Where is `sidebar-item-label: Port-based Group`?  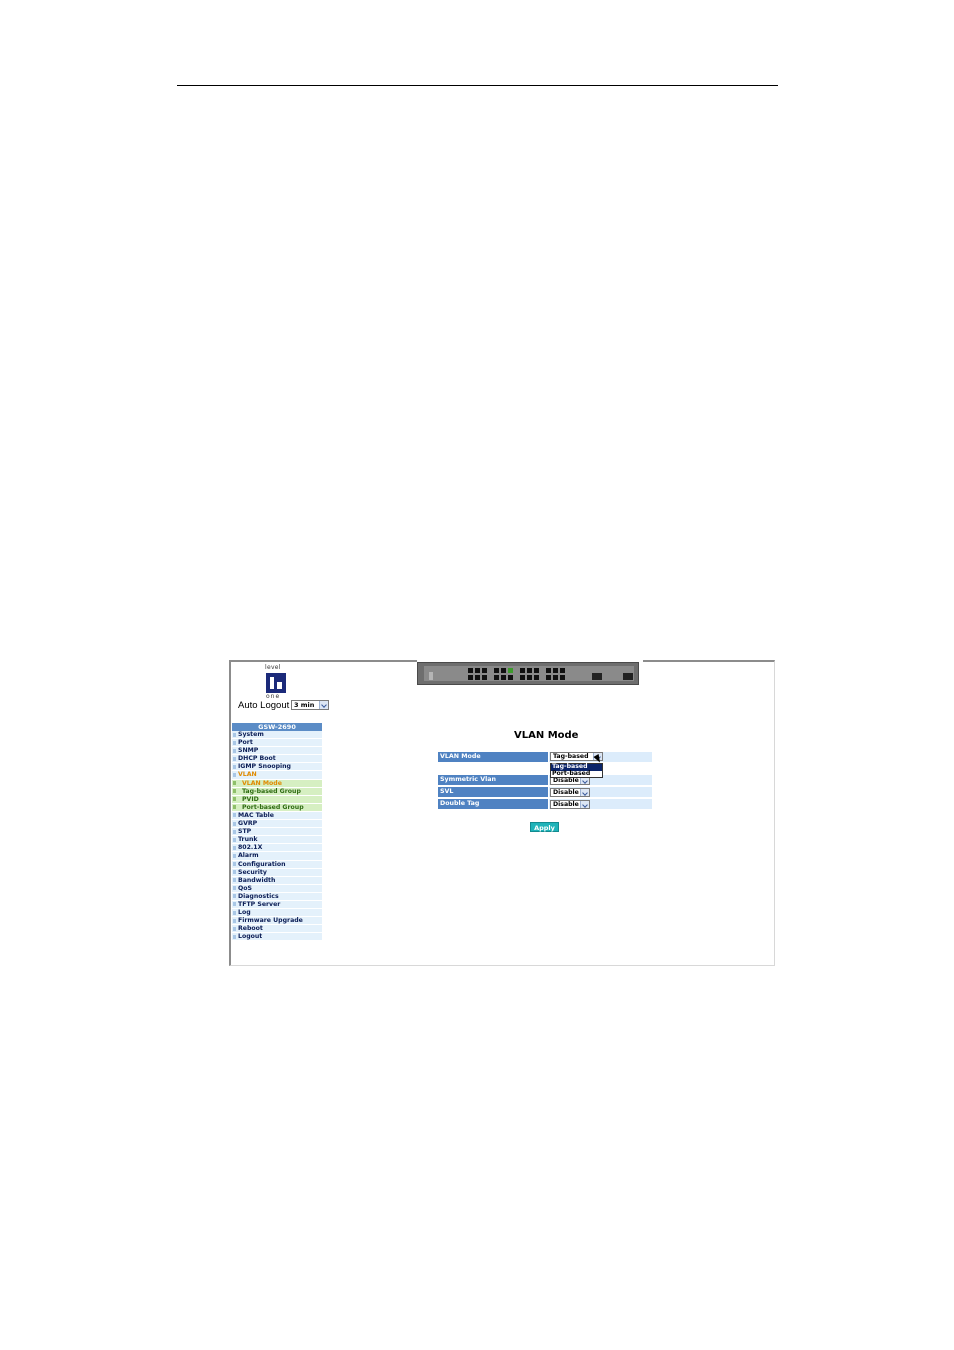 sidebar-item-label: Port-based Group is located at coordinates (273, 807).